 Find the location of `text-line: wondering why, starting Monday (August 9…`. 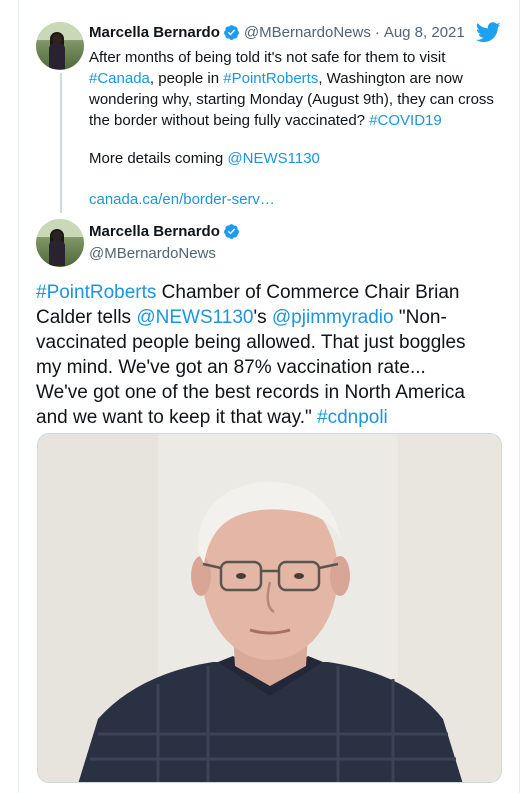

text-line: wondering why, starting Monday (August 9… is located at coordinates (299, 99).